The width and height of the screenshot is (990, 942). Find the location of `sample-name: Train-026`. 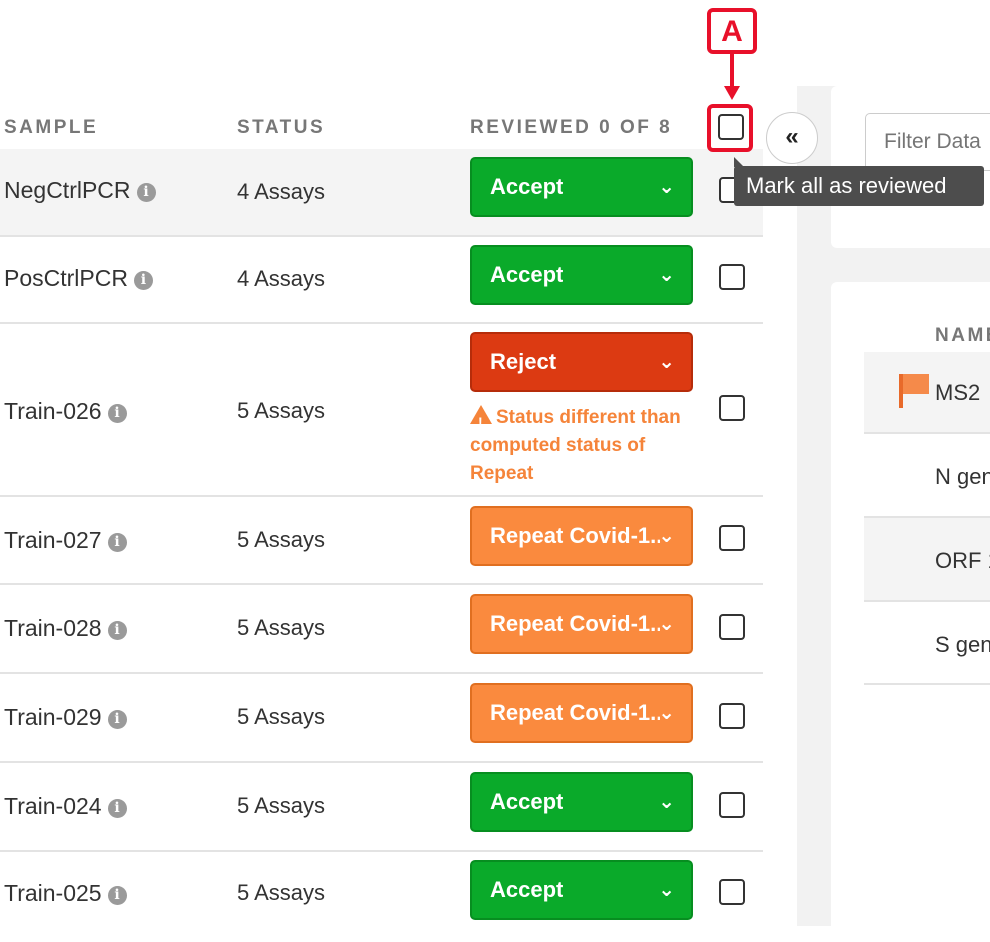

sample-name: Train-026 is located at coordinates (53, 411).